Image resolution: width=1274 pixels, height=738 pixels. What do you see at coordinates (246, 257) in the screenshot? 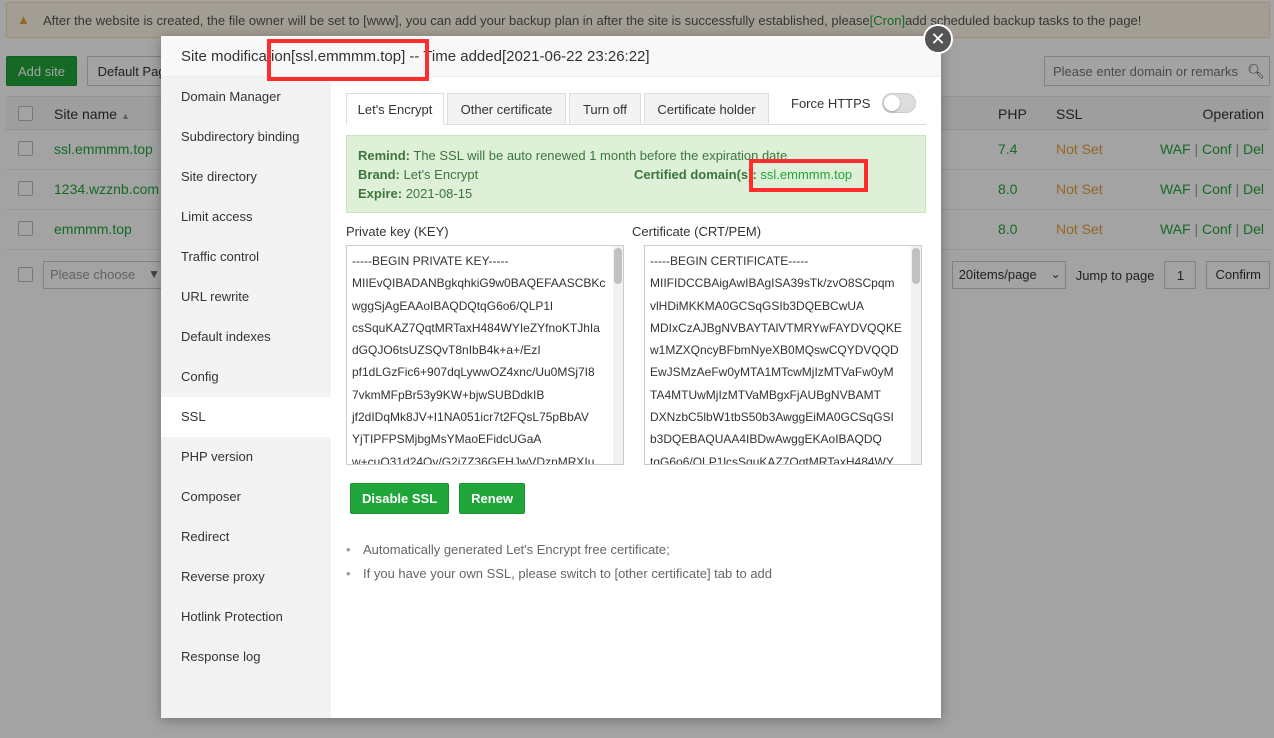
I see `sidebar-item-traffic-control: Traffic control` at bounding box center [246, 257].